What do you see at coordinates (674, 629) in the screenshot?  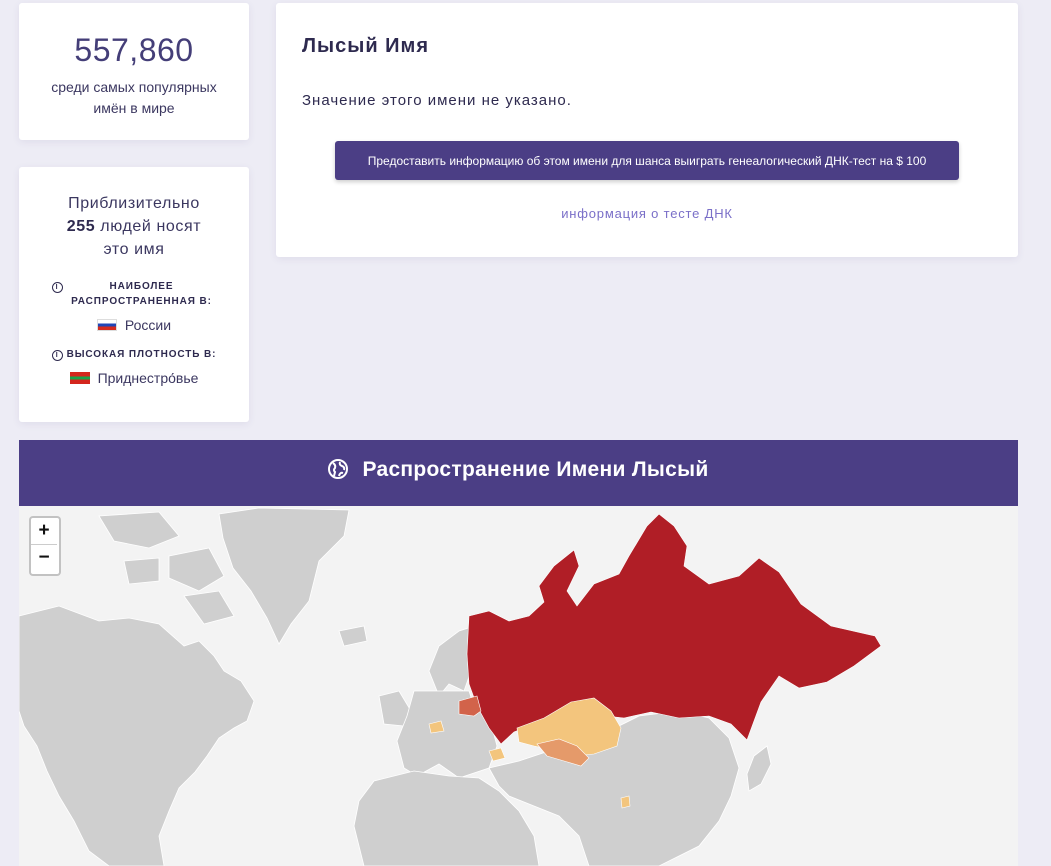 I see `map-russia` at bounding box center [674, 629].